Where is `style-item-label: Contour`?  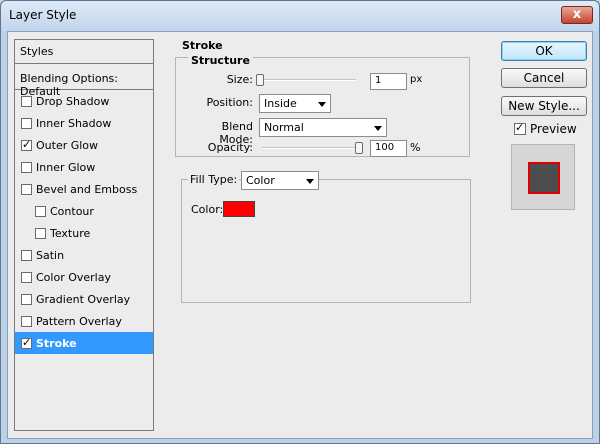
style-item-label: Contour is located at coordinates (72, 211).